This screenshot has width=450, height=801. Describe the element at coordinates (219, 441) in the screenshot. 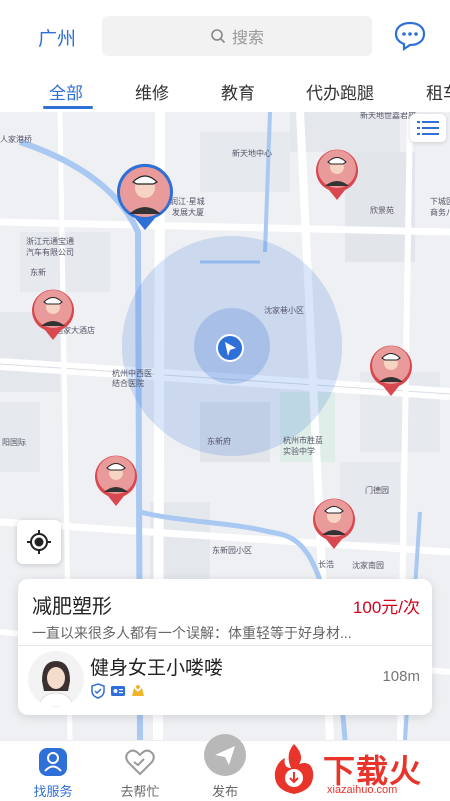

I see `map-label: 东新府` at that location.